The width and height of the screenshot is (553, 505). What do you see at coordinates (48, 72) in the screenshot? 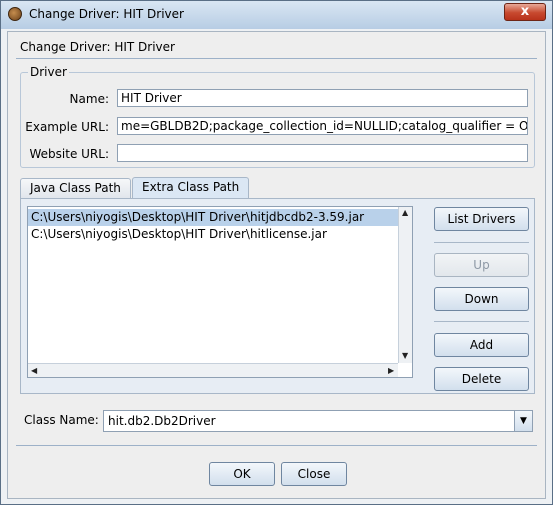
I see `driver-group-legend: Driver` at bounding box center [48, 72].